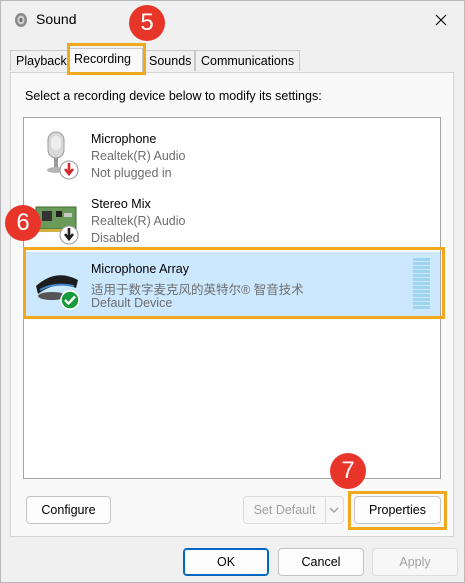 This screenshot has height=583, width=465. I want to click on configure-button: Configure, so click(68, 510).